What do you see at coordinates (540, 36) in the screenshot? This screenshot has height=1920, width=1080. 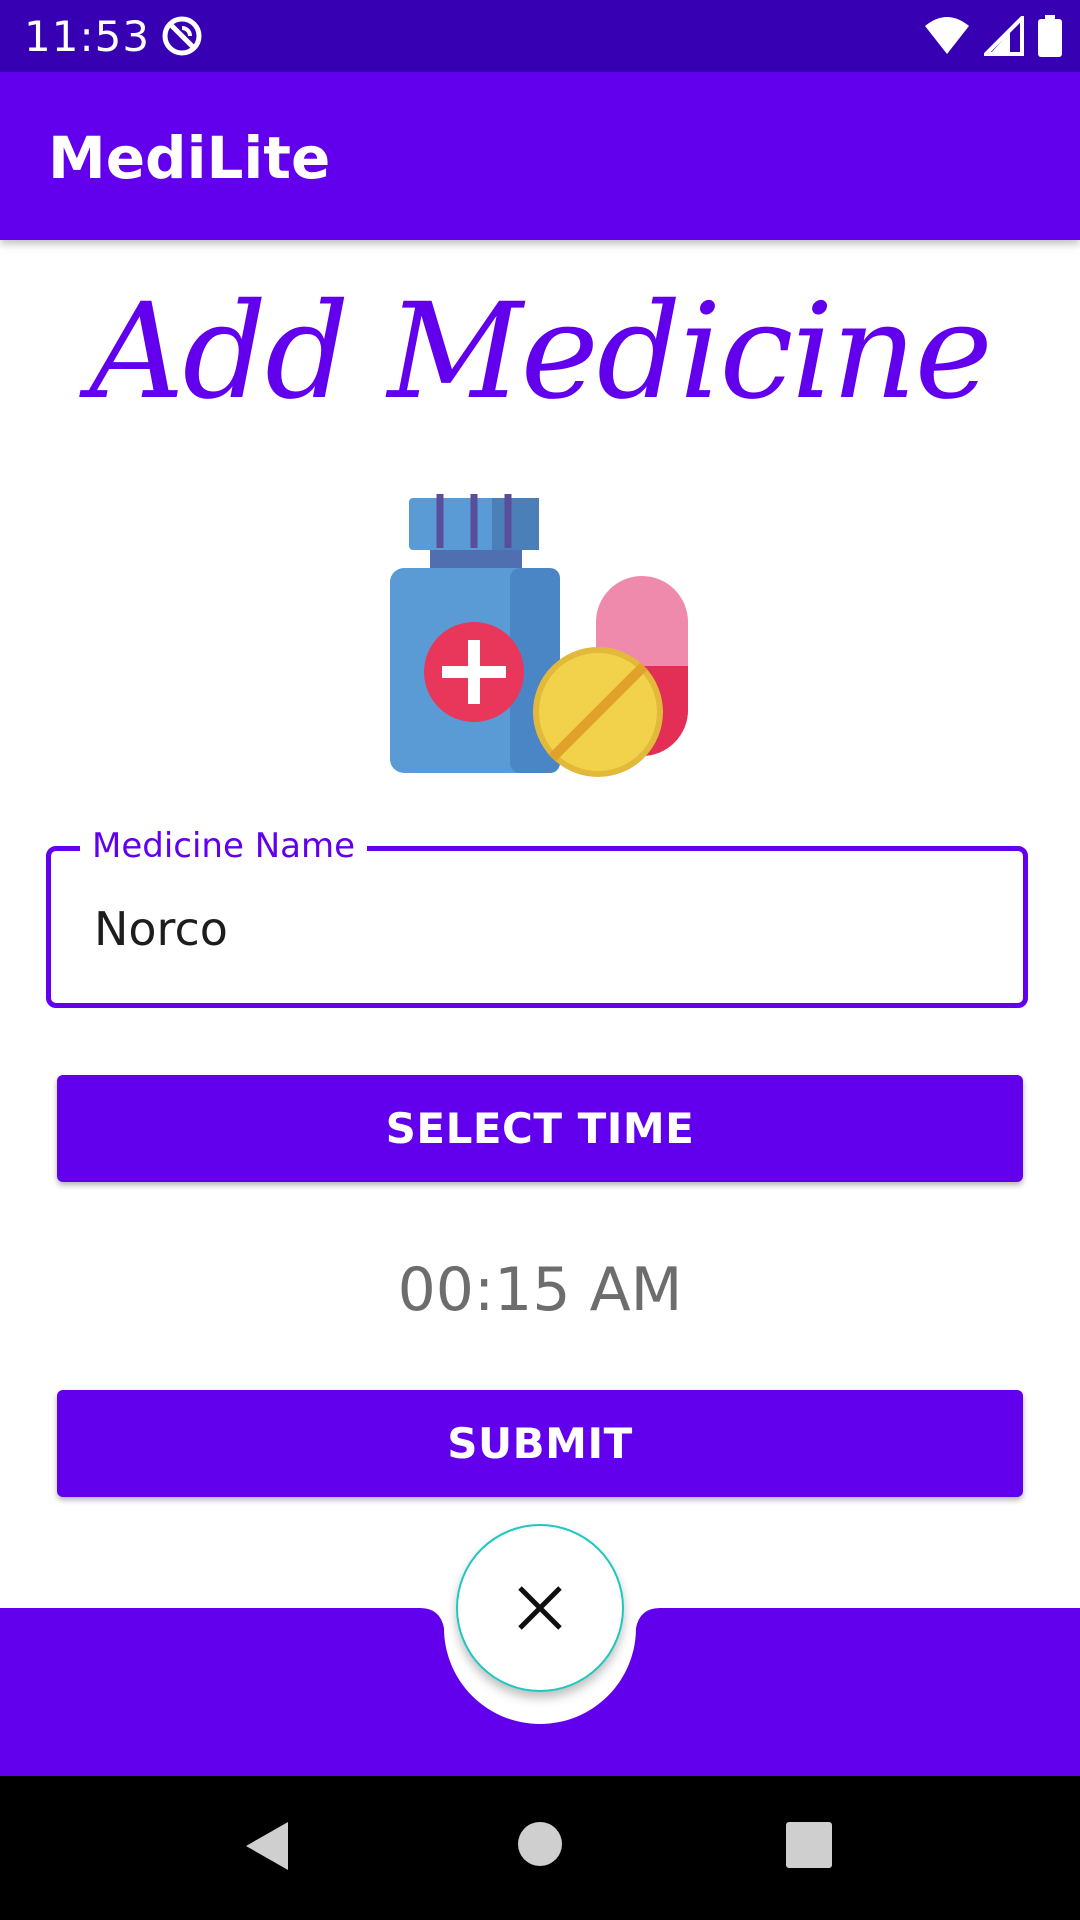 I see `status-bar: 11:53` at bounding box center [540, 36].